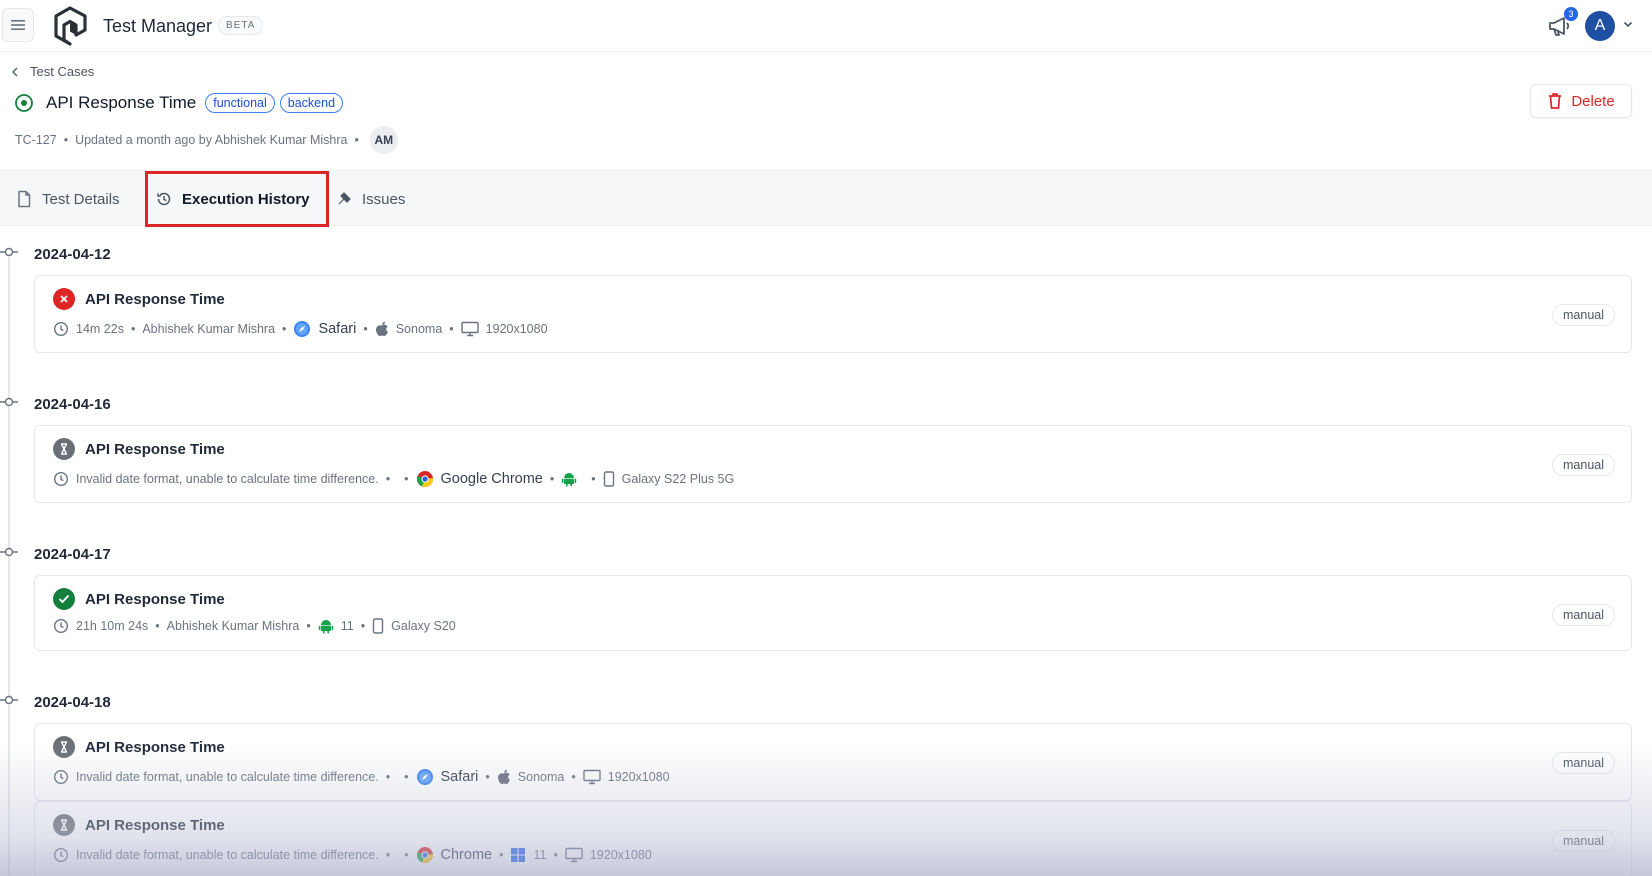 Image resolution: width=1652 pixels, height=876 pixels. I want to click on tab-test-details: Test Details, so click(68, 199).